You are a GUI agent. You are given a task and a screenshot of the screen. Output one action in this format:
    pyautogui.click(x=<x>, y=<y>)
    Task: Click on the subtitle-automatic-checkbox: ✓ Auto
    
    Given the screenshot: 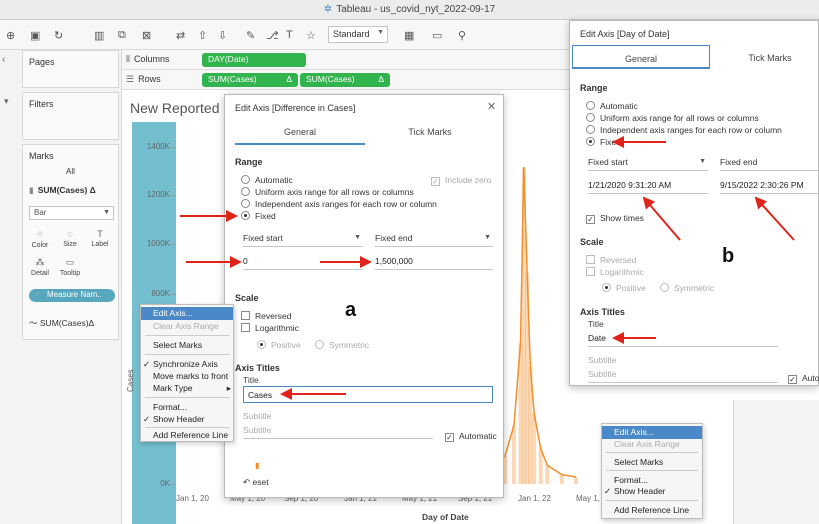 What is the action you would take?
    pyautogui.click(x=803, y=378)
    